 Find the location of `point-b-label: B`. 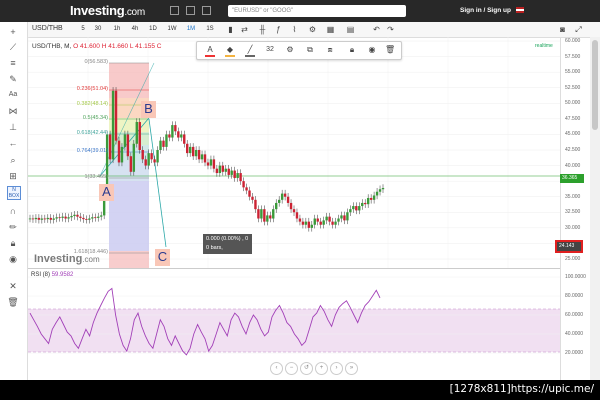

point-b-label: B is located at coordinates (148, 109).